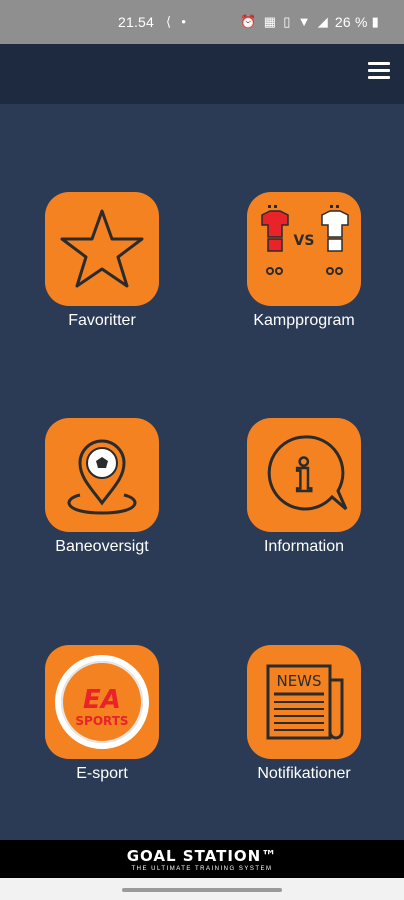 The height and width of the screenshot is (900, 404). I want to click on tile-label: Notifikationer, so click(304, 773).